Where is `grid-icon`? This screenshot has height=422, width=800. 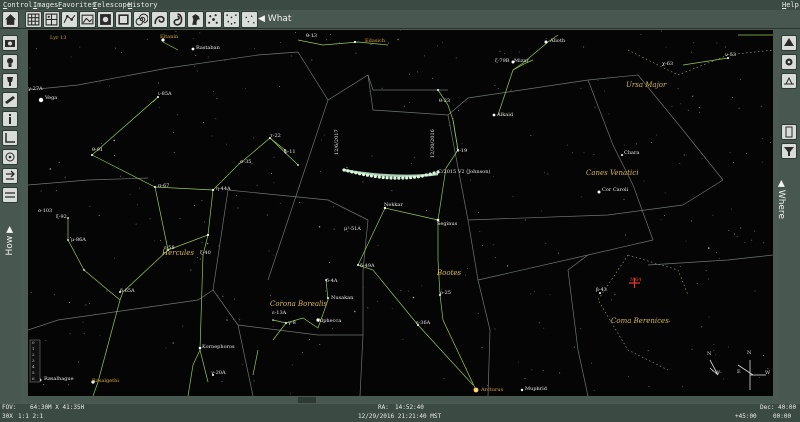 grid-icon is located at coordinates (33, 19).